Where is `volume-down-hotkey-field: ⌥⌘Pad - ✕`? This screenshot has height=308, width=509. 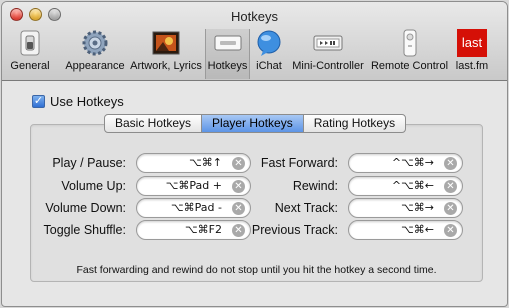
volume-down-hotkey-field: ⌥⌘Pad - ✕ is located at coordinates (193, 208).